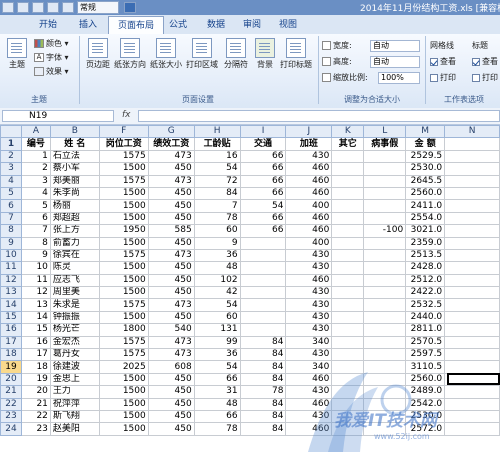 This screenshot has height=458, width=500. What do you see at coordinates (35, 342) in the screenshot?
I see `grid-cell: 16` at bounding box center [35, 342].